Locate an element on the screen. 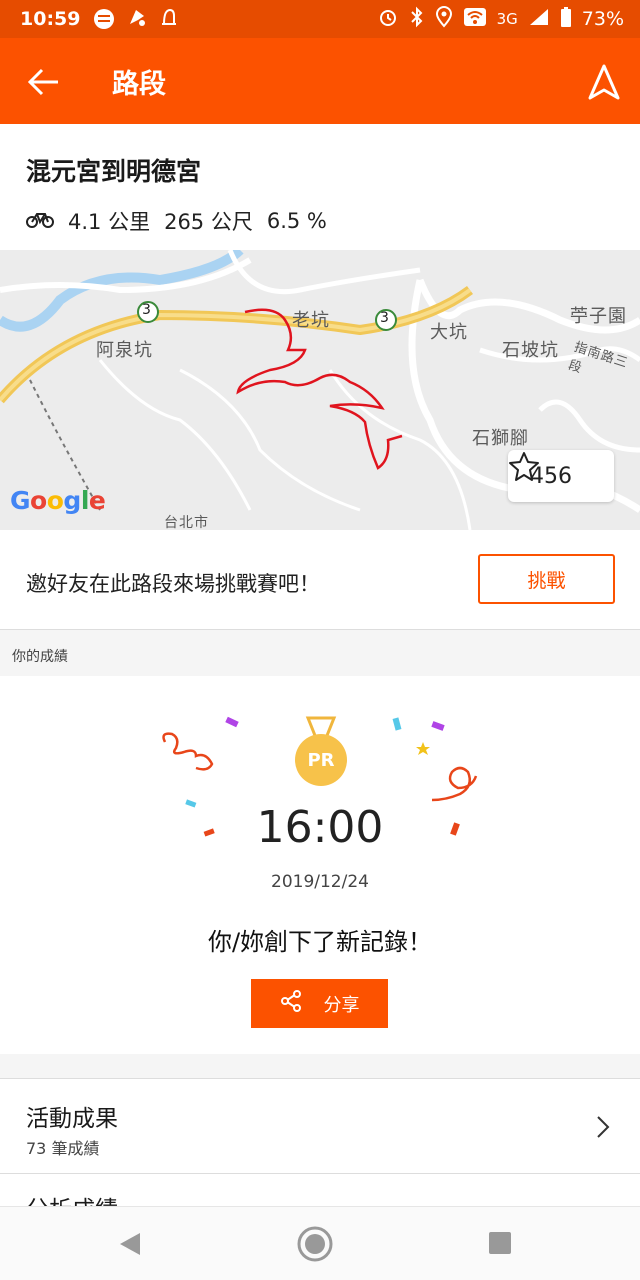 Image resolution: width=640 pixels, height=1280 pixels. segment-header: 混元宮到明德宮 4.1 公里 265 公尺 6.5 % is located at coordinates (320, 187).